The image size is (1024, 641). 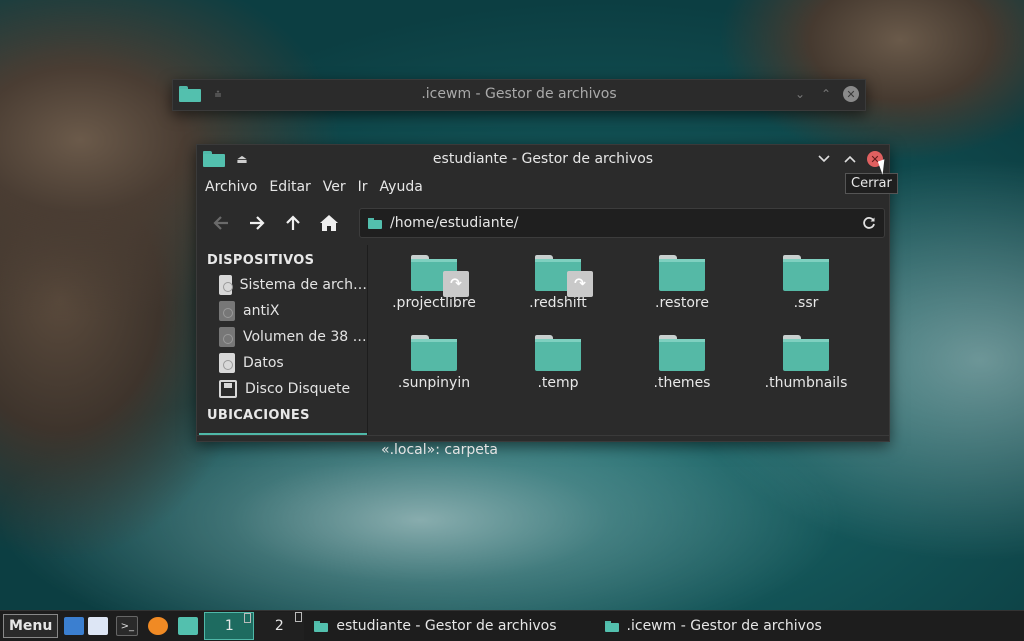 I want to click on sidebar-item-antix: antiX, so click(x=282, y=311).